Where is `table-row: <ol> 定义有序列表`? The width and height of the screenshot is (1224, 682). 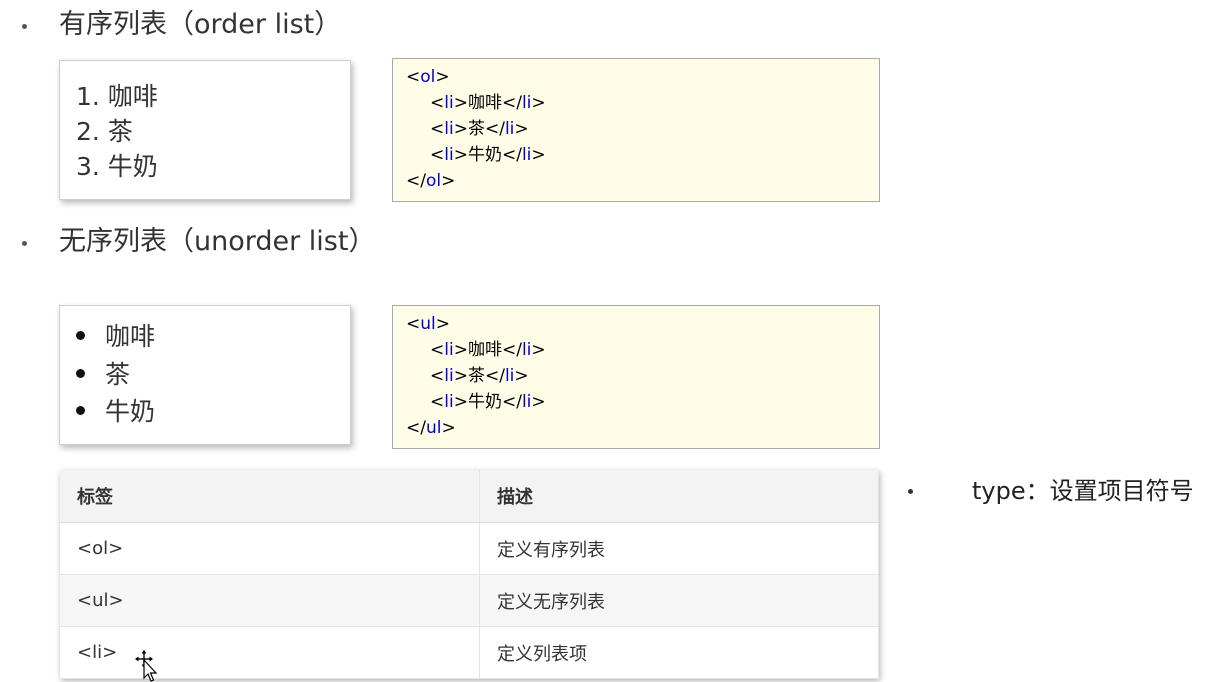 table-row: <ol> 定义有序列表 is located at coordinates (469, 548).